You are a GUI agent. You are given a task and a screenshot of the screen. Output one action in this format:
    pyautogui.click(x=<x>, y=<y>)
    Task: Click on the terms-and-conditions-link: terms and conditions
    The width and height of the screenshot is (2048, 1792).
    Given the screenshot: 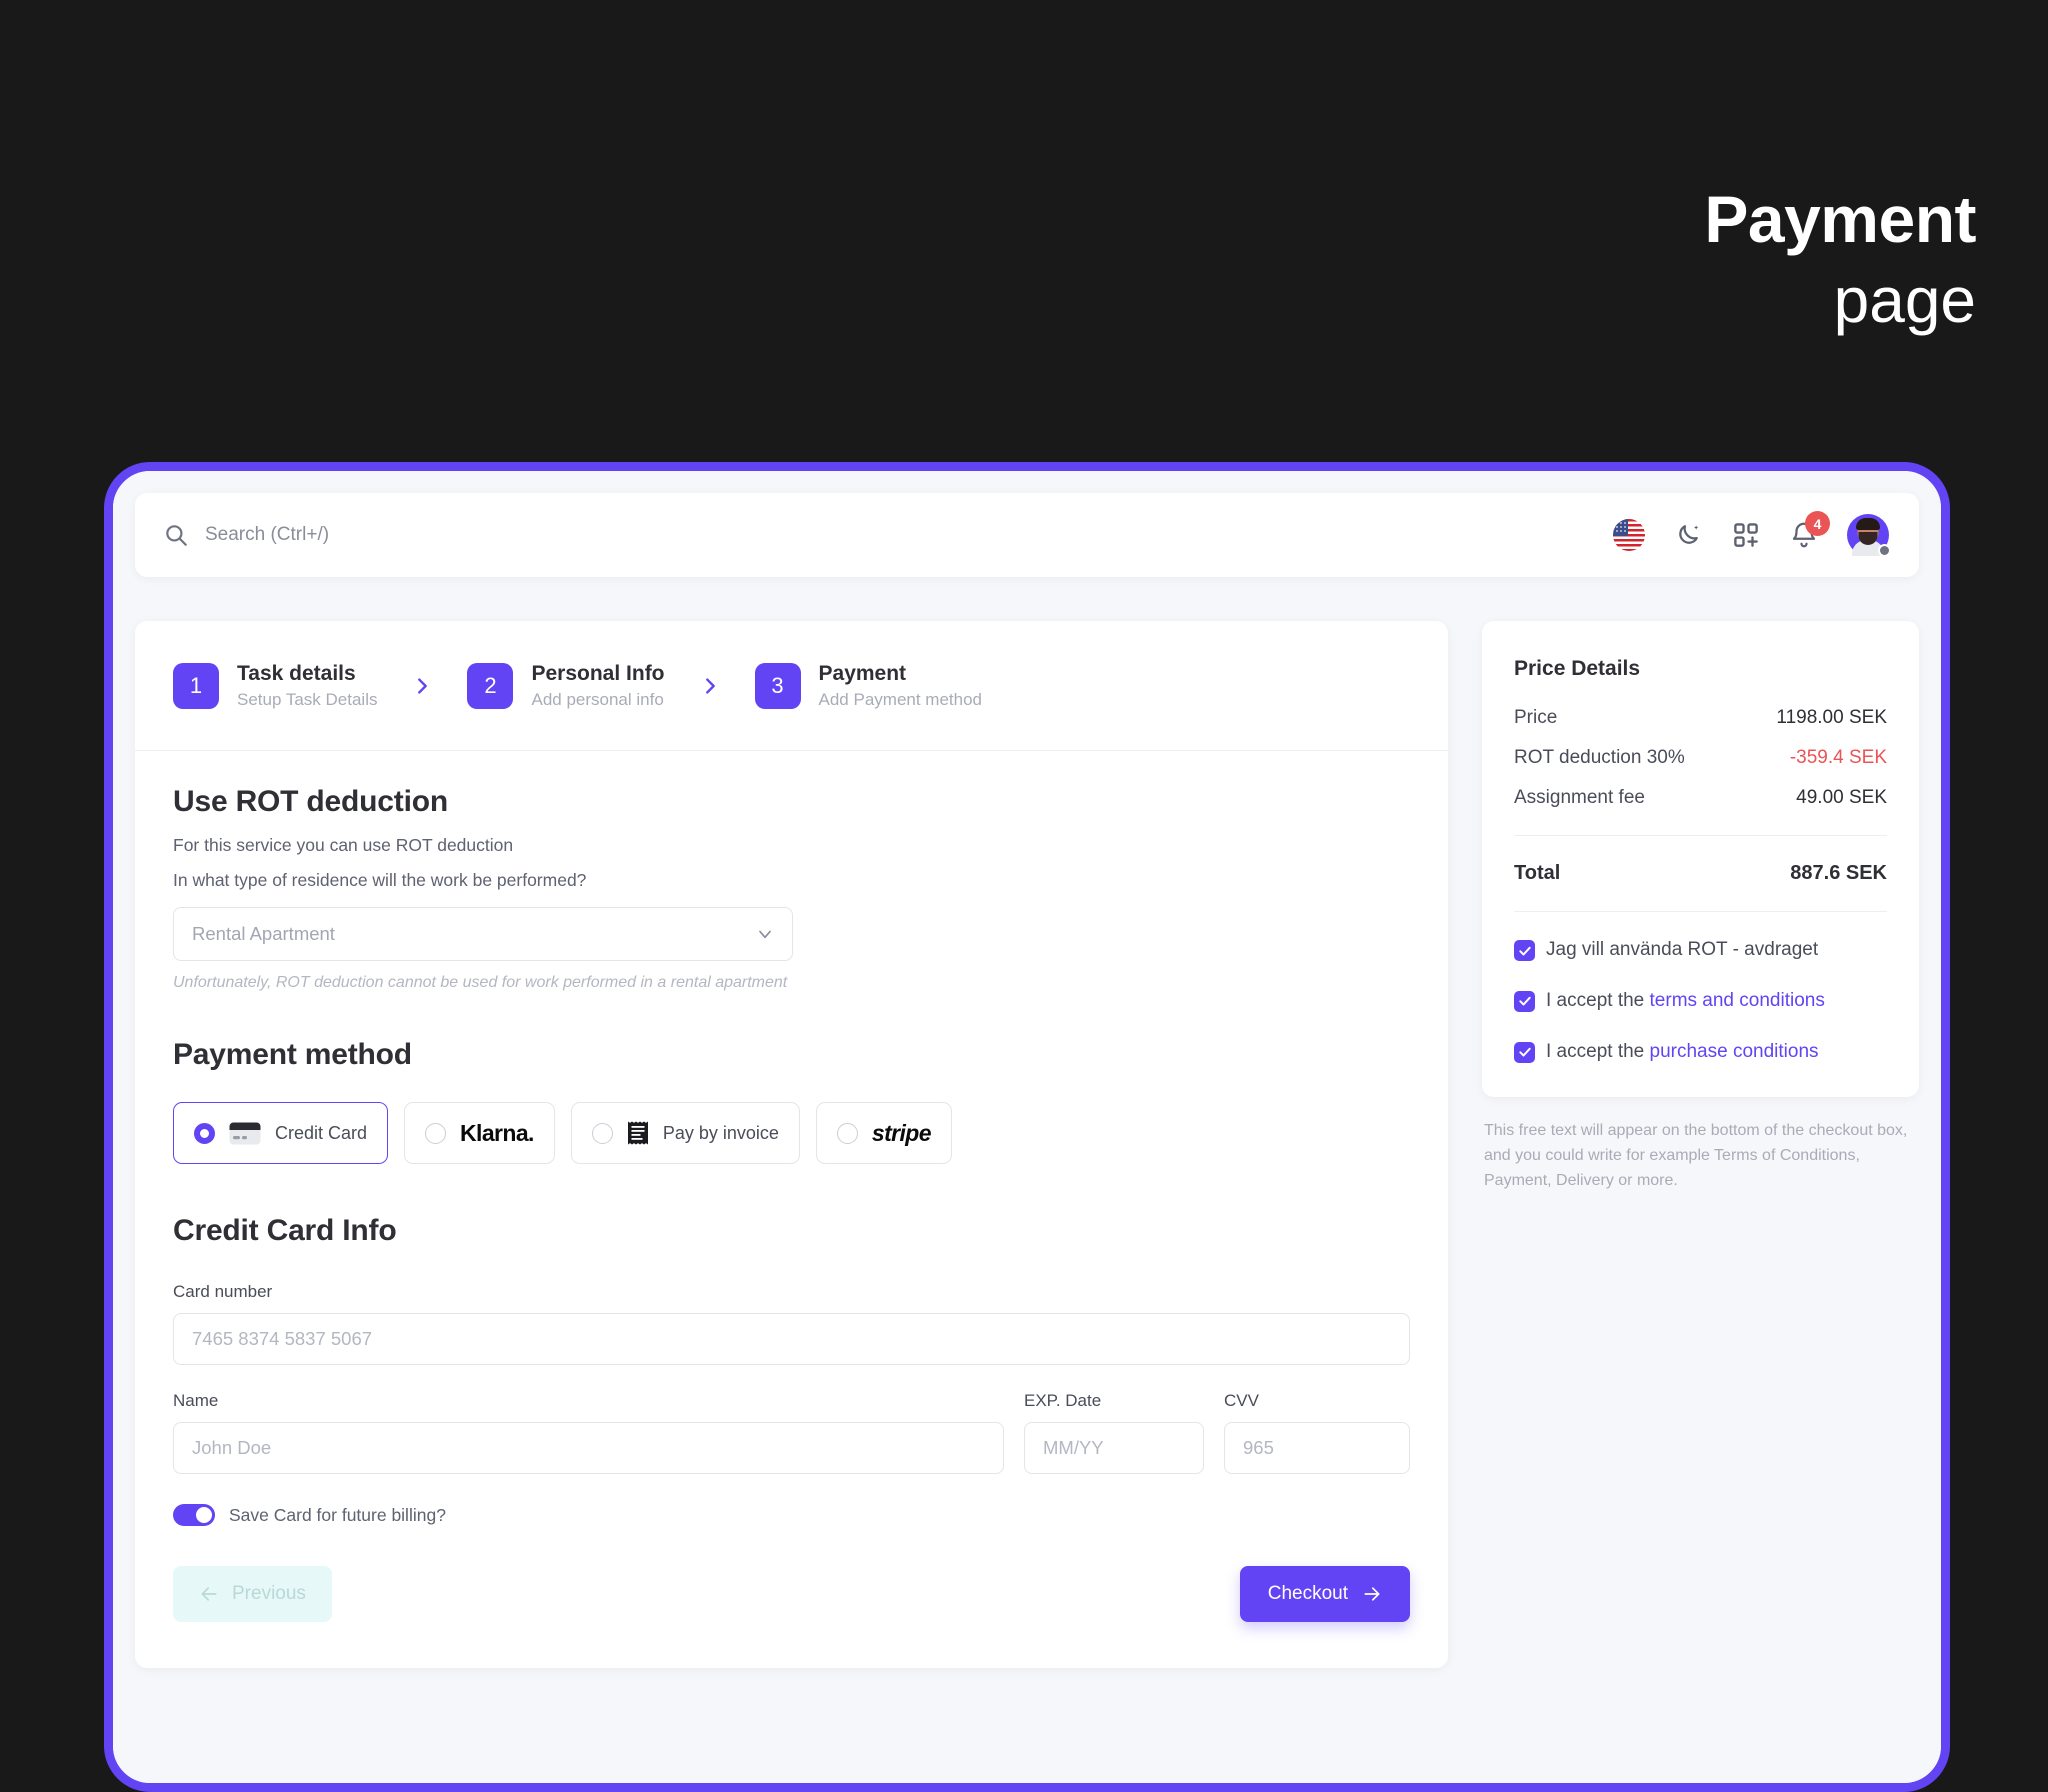 What is the action you would take?
    pyautogui.click(x=1737, y=1000)
    